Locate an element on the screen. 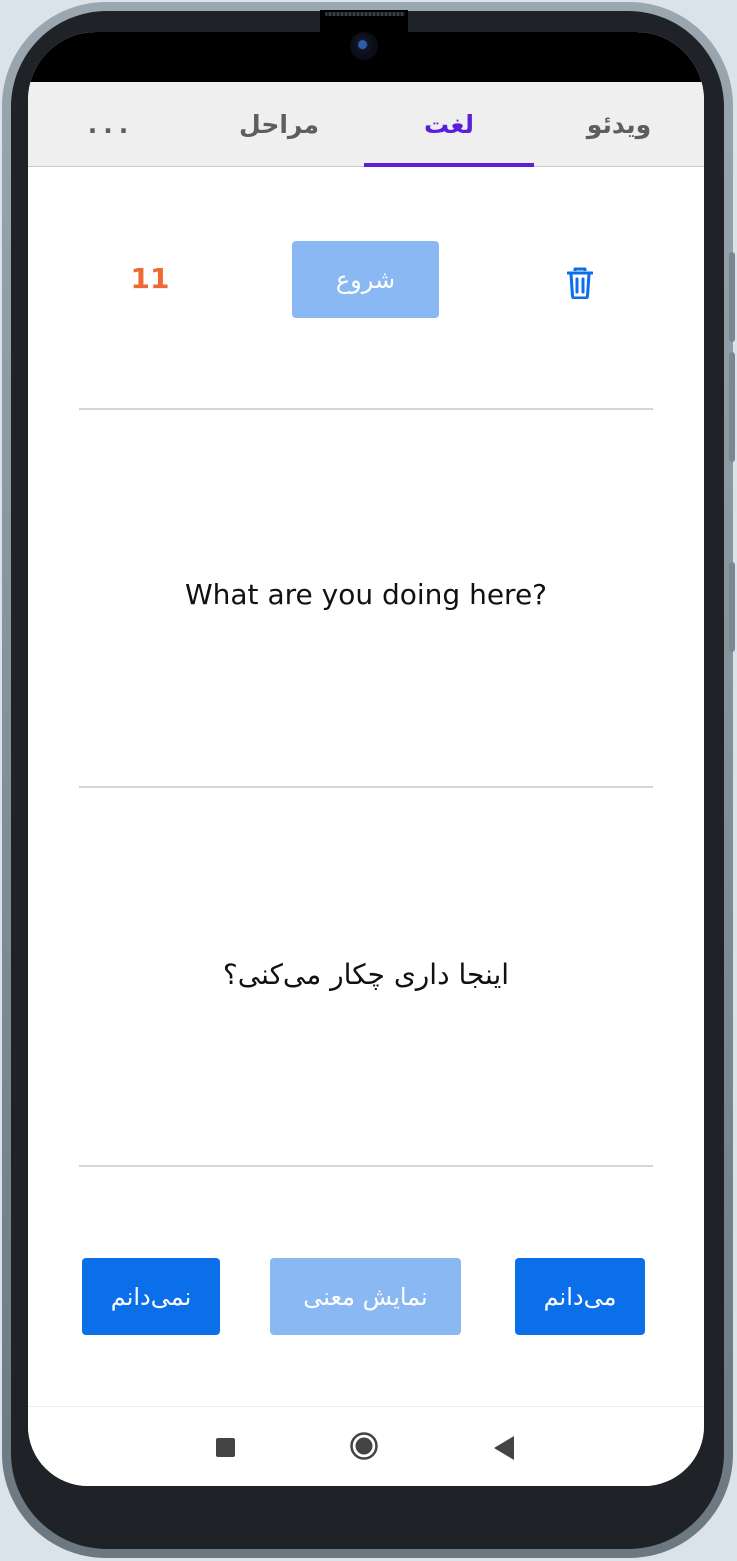 Image resolution: width=737 pixels, height=1561 pixels. recent-apps-icon is located at coordinates (225, 1447).